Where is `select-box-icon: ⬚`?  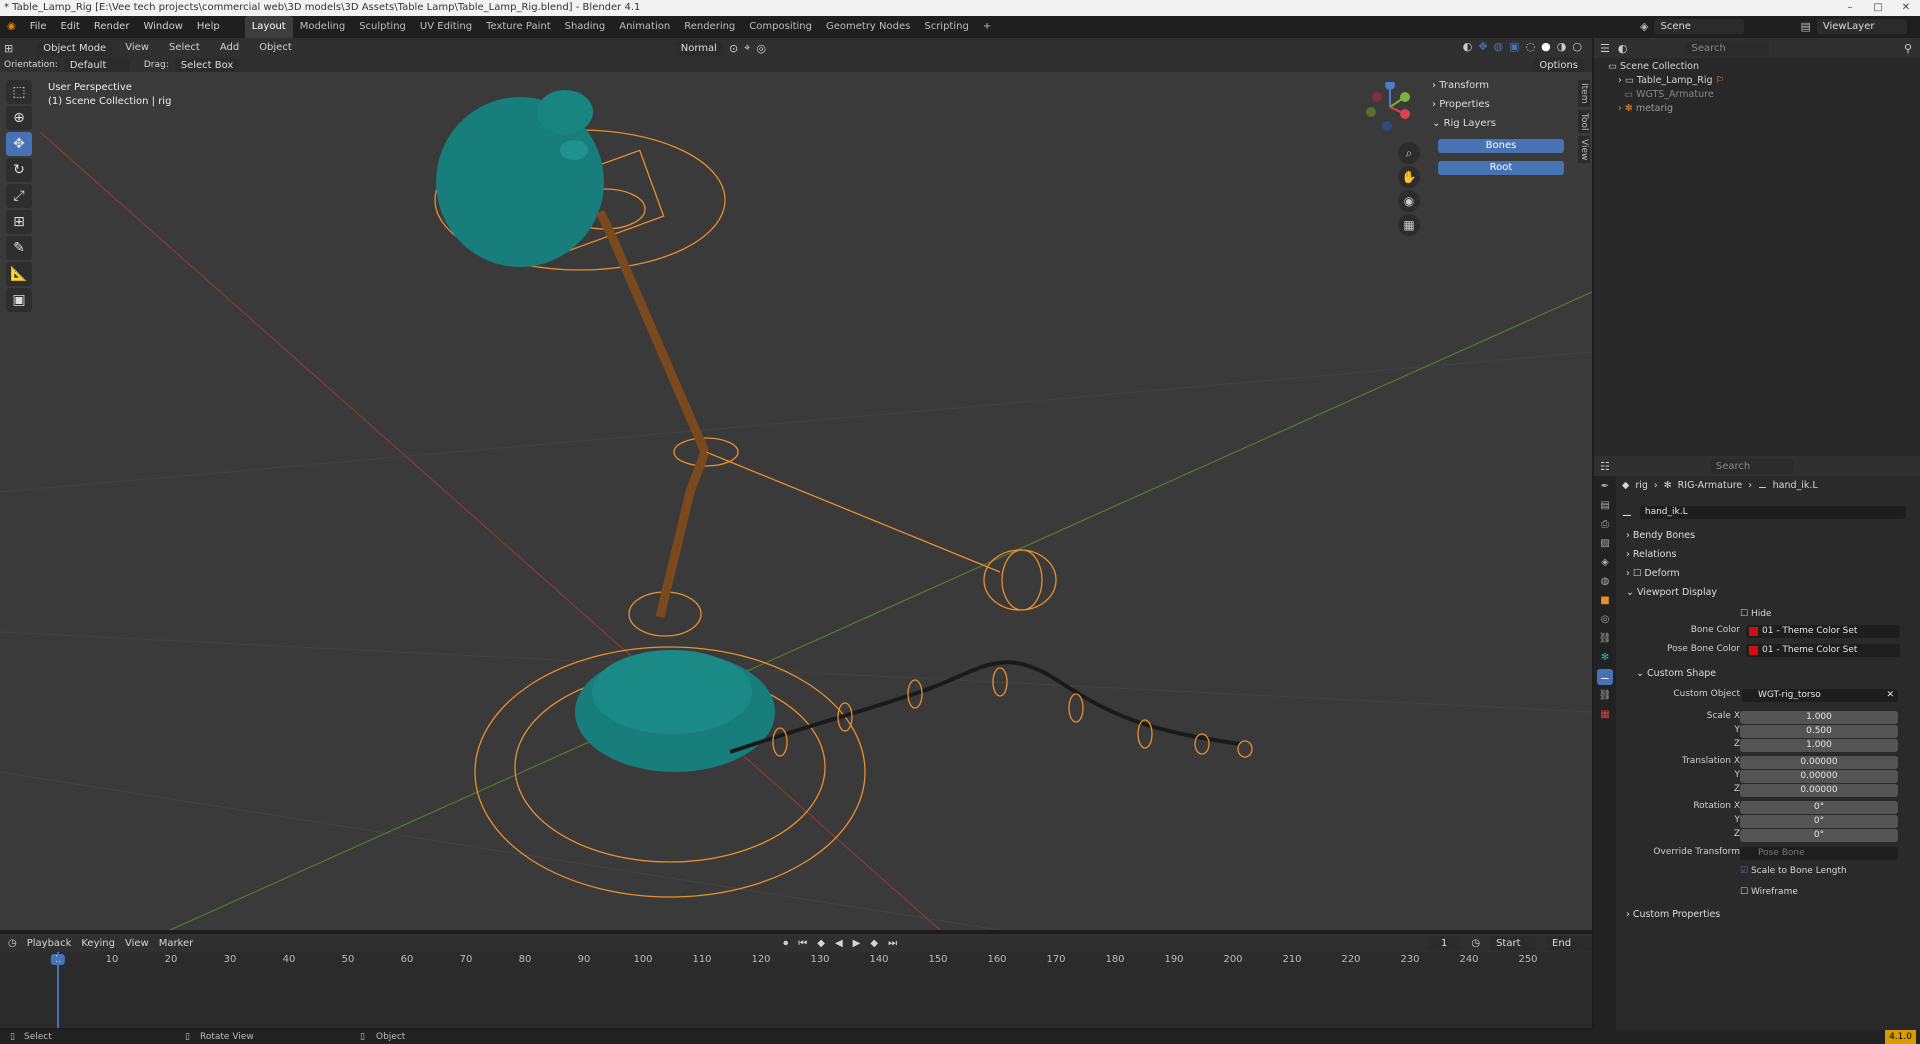 select-box-icon: ⬚ is located at coordinates (19, 92).